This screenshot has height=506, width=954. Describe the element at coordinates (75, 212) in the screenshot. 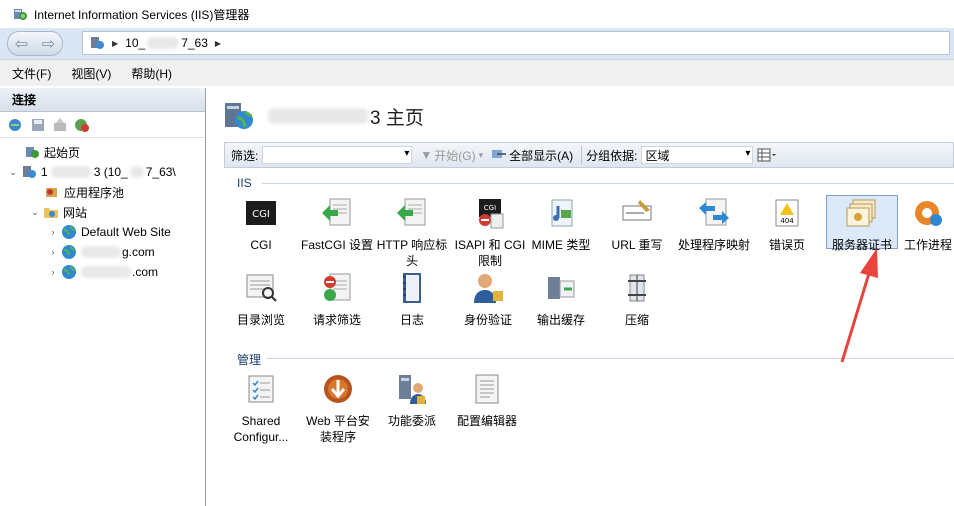

I see `tree-label: 网站` at that location.